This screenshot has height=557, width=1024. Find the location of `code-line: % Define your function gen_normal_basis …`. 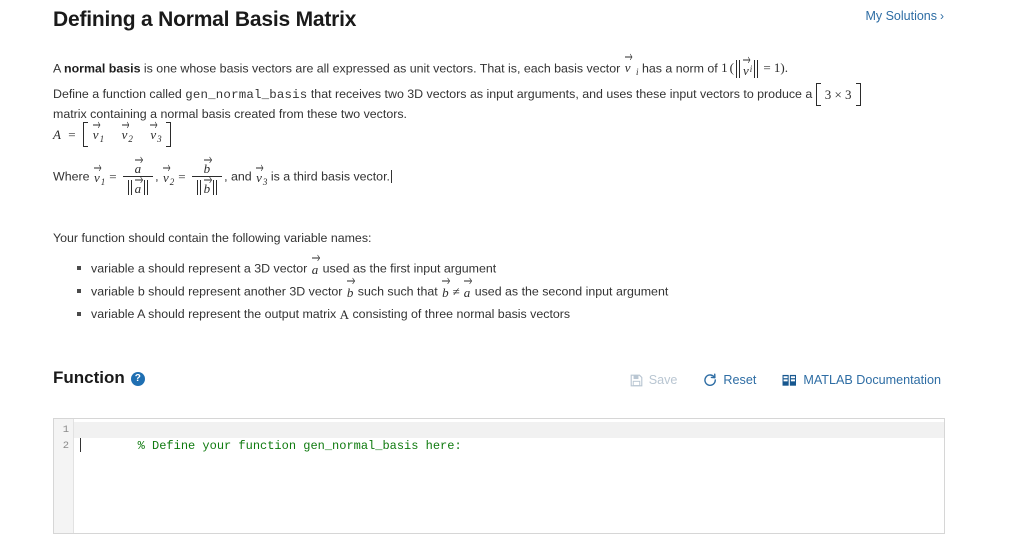

code-line: % Define your function gen_normal_basis … is located at coordinates (509, 437).